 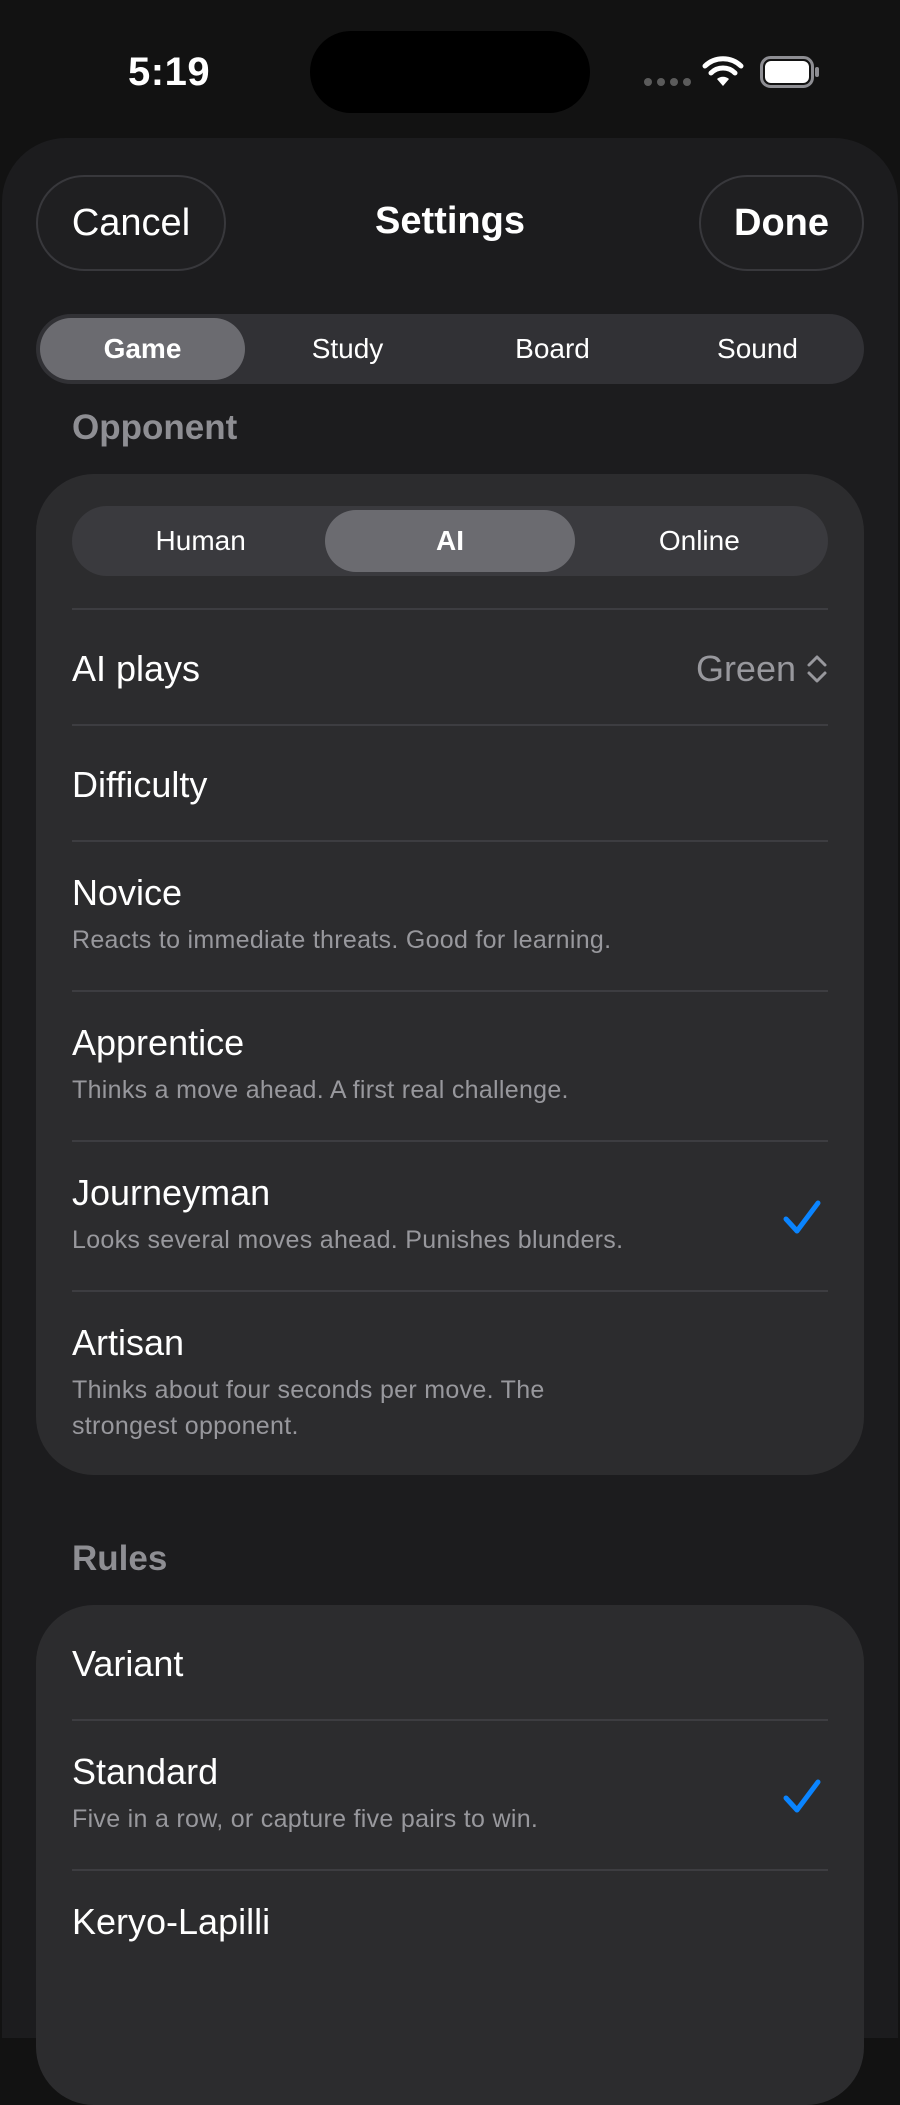 I want to click on rules-section-header: Rules, so click(x=120, y=1558).